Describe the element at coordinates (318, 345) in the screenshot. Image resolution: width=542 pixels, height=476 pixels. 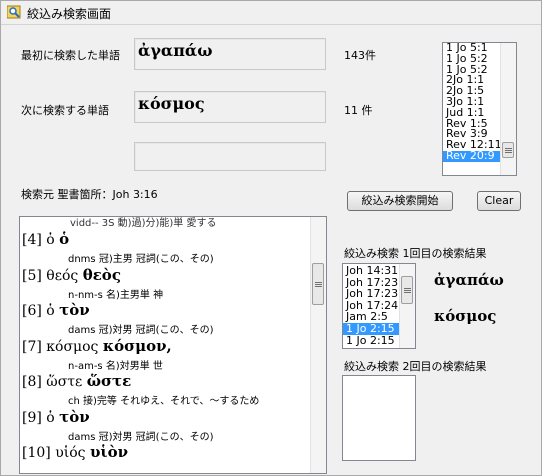
I see `verse-panel-scrollbar` at that location.